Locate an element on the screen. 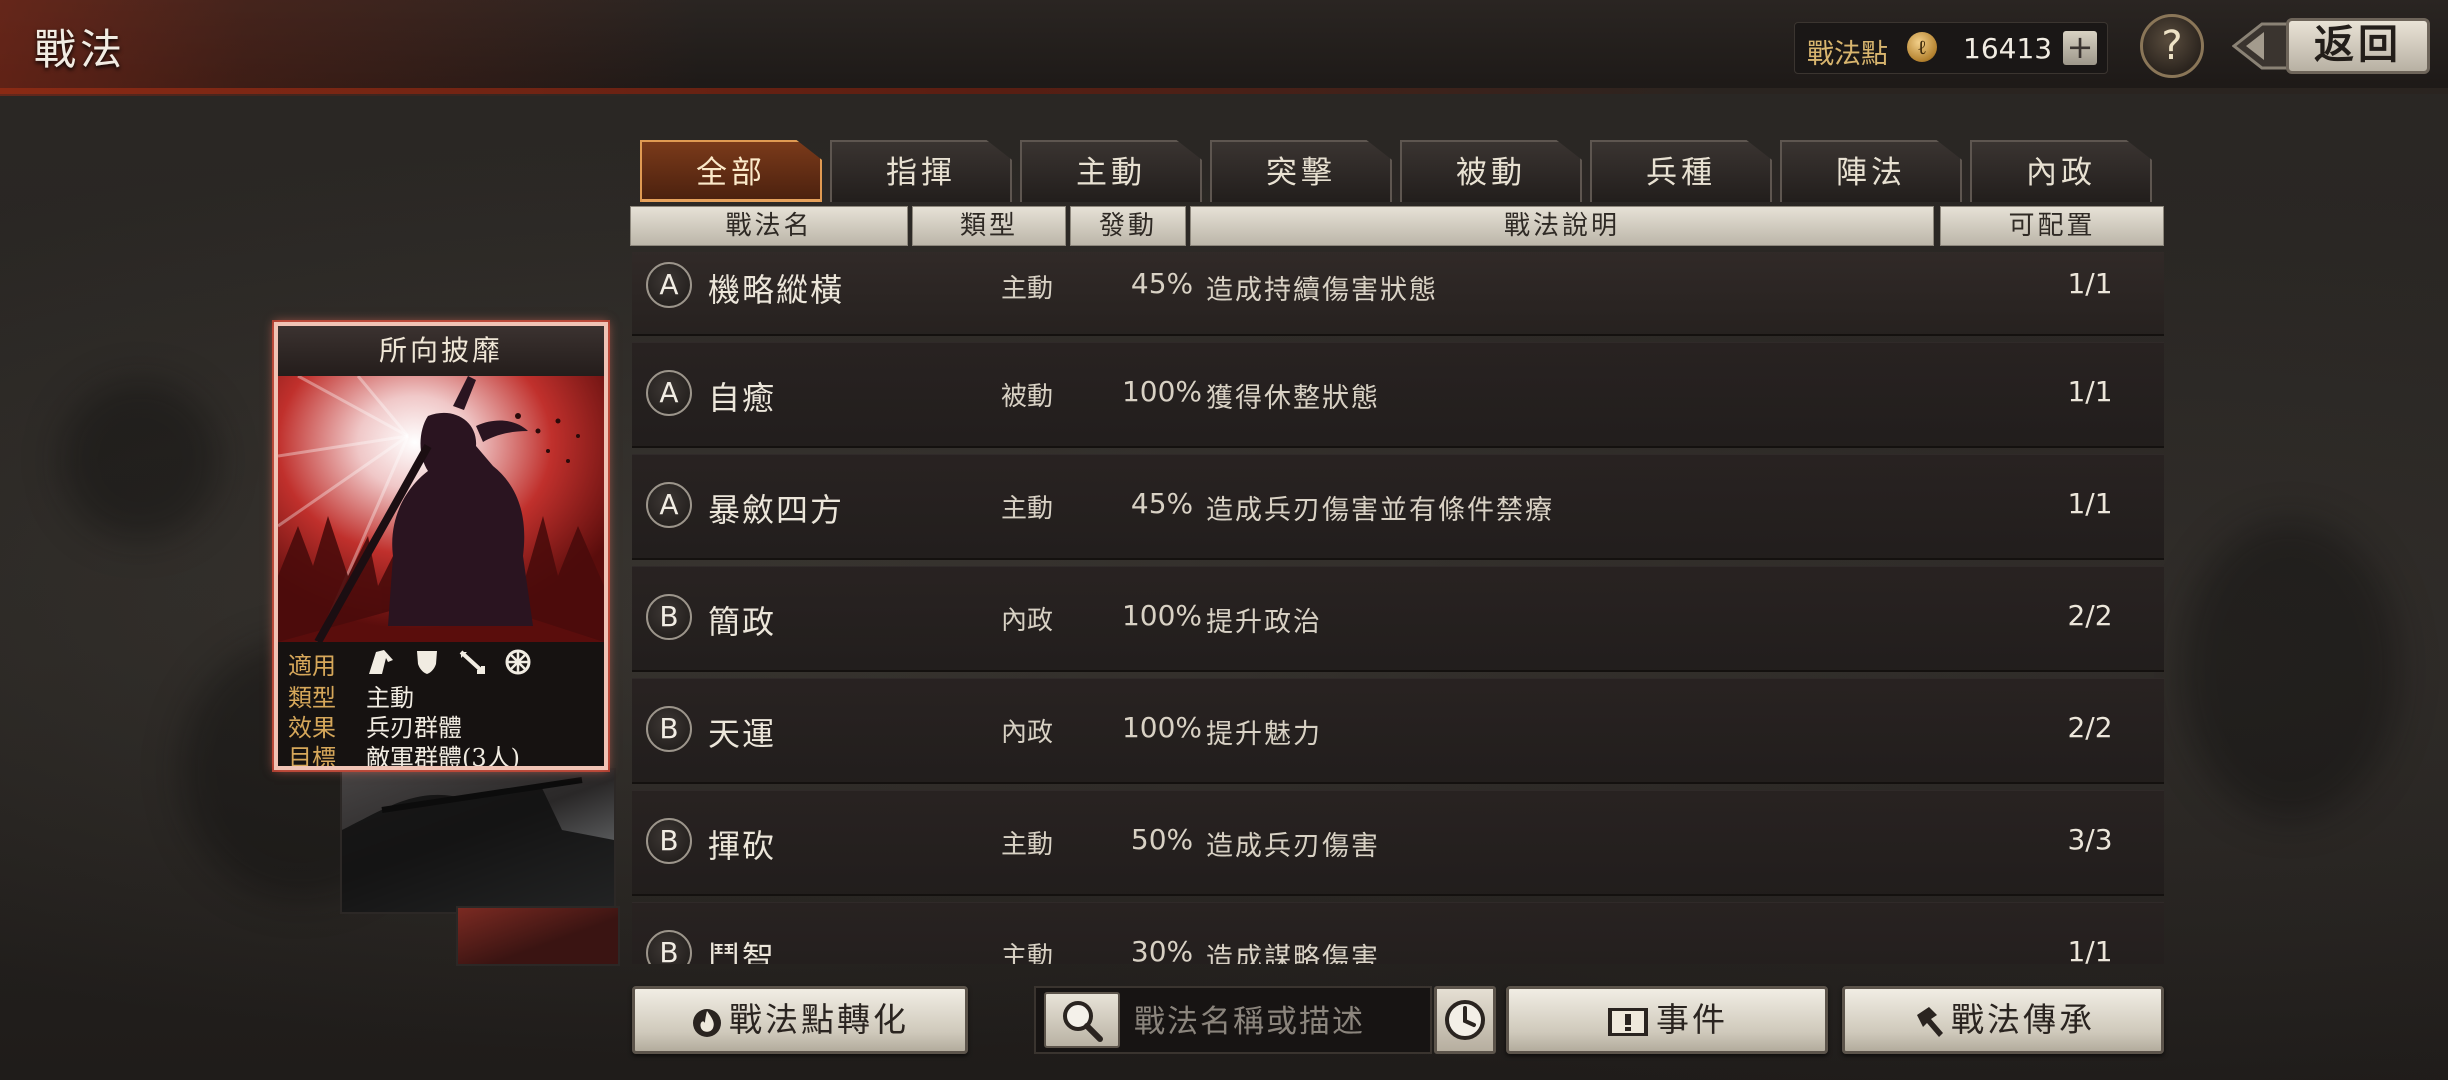 This screenshot has width=2448, height=1080. tactic-slots: 3/3 is located at coordinates (2090, 839).